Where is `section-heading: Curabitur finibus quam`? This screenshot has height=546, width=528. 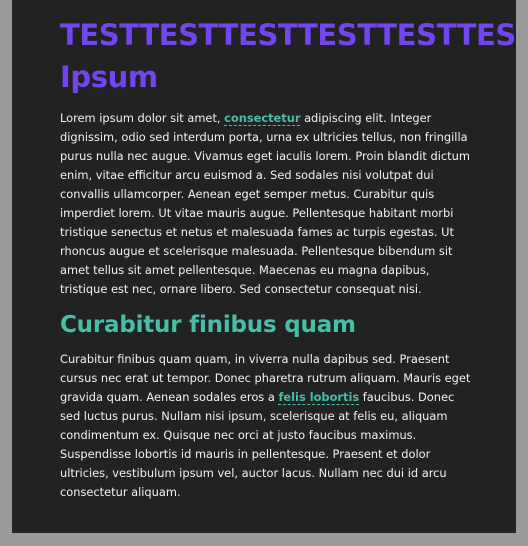
section-heading: Curabitur finibus quam is located at coordinates (208, 325).